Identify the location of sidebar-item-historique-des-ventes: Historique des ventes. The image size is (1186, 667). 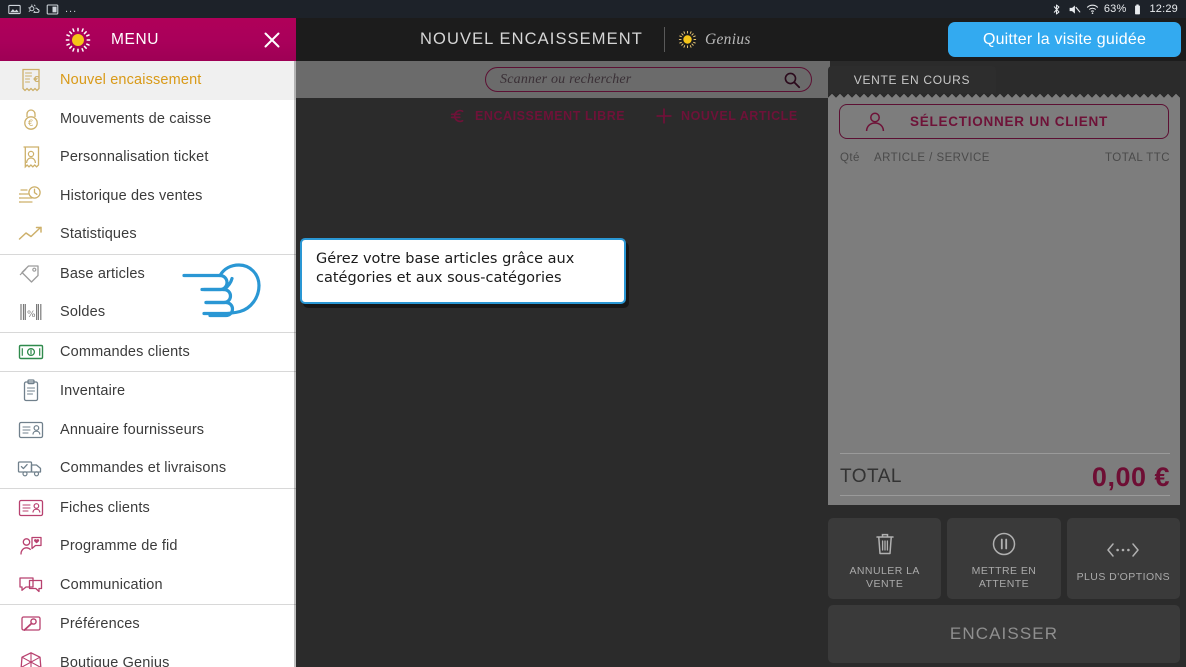
(148, 195).